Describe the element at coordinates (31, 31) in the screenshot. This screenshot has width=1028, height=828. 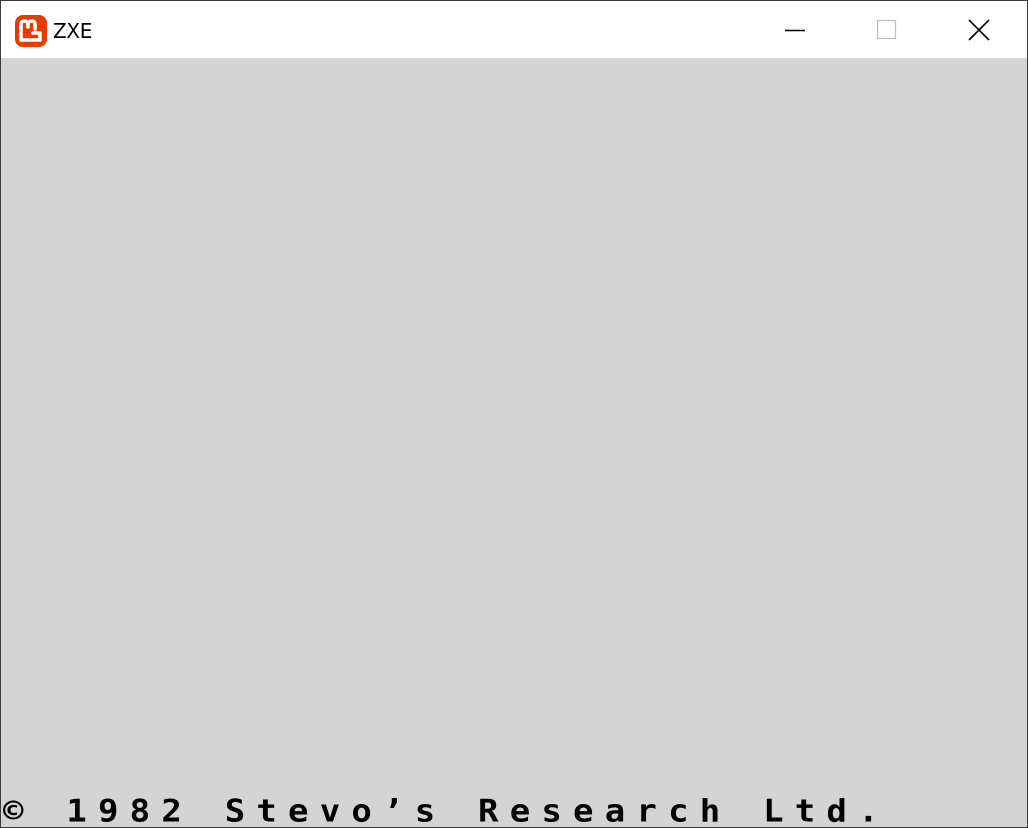
I see `monogame-logo-icon` at that location.